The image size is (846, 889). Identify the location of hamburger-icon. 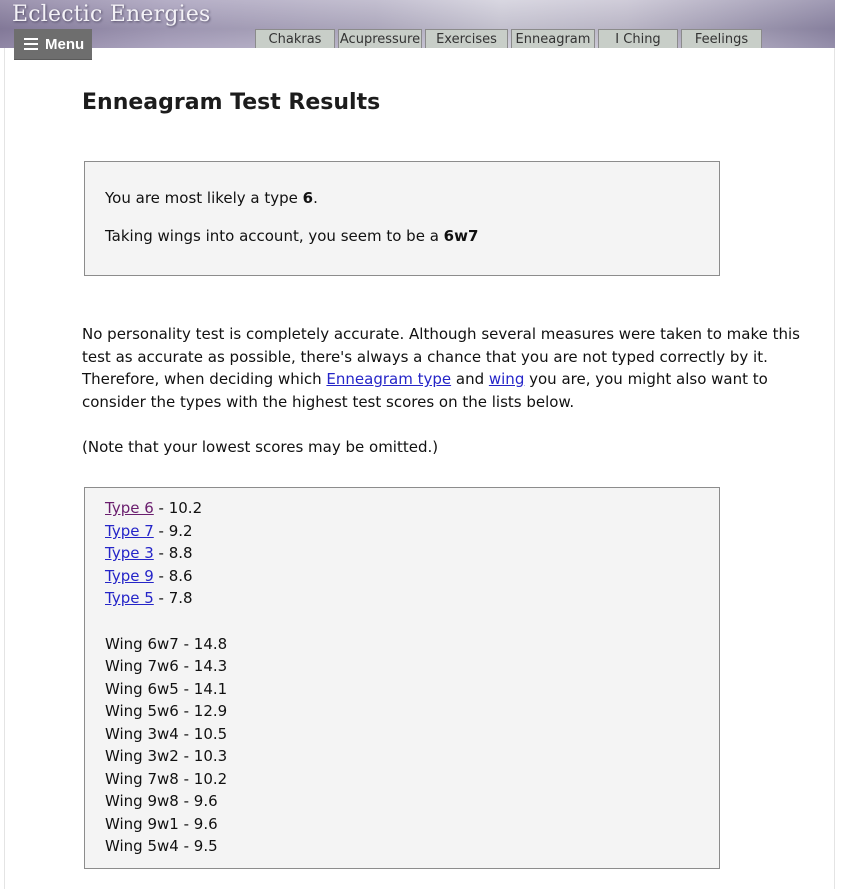
(31, 44).